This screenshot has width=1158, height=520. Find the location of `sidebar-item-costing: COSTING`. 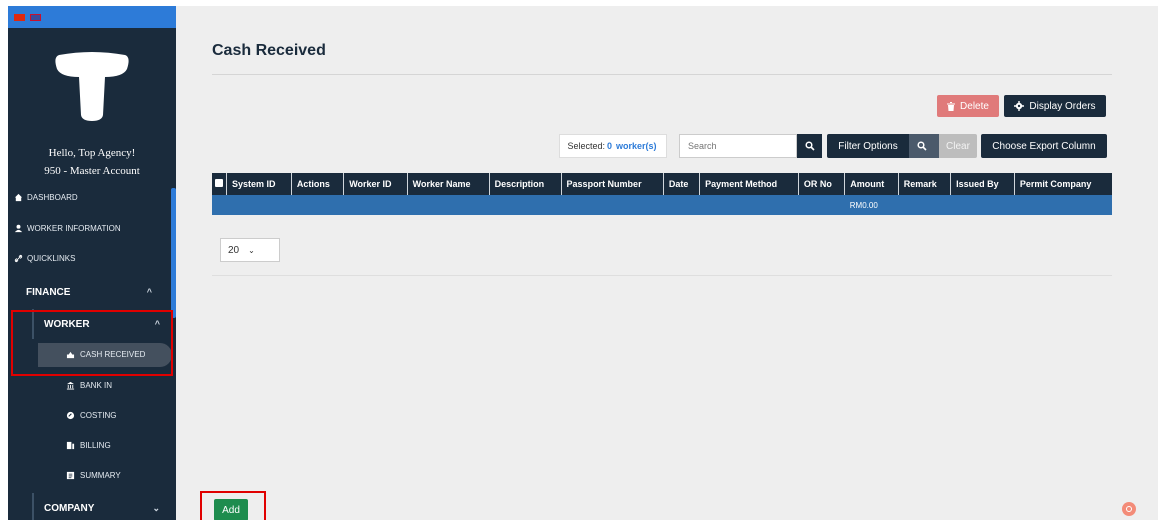

sidebar-item-costing: COSTING is located at coordinates (91, 415).